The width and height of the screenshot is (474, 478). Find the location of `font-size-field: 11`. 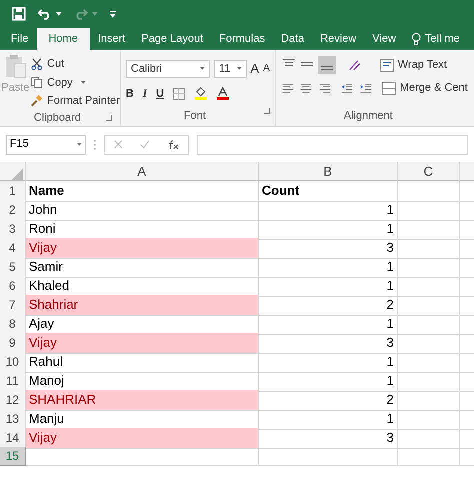

font-size-field: 11 is located at coordinates (230, 69).